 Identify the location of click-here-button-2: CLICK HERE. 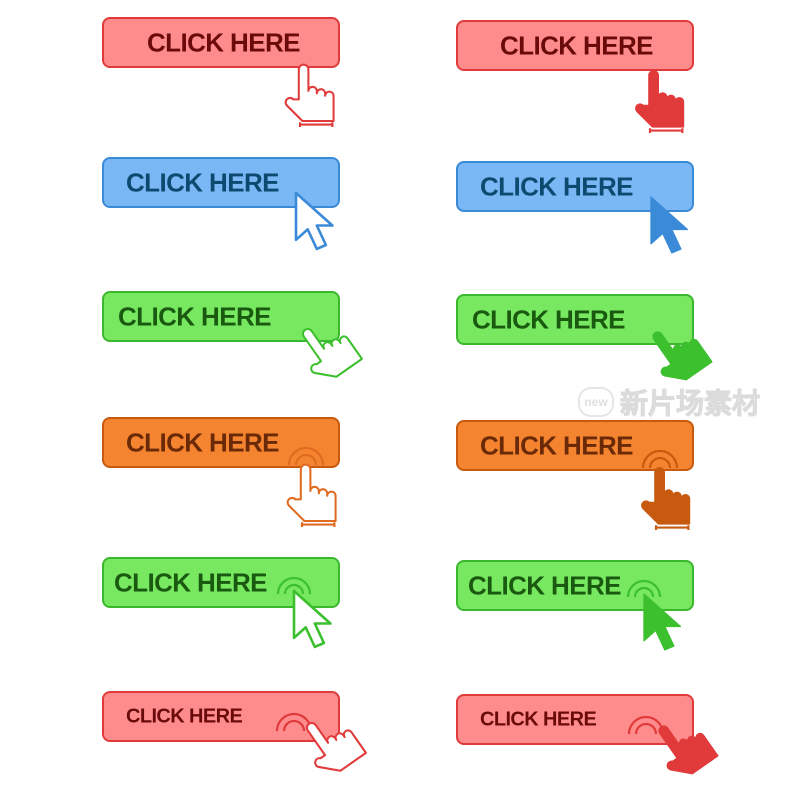
(575, 77).